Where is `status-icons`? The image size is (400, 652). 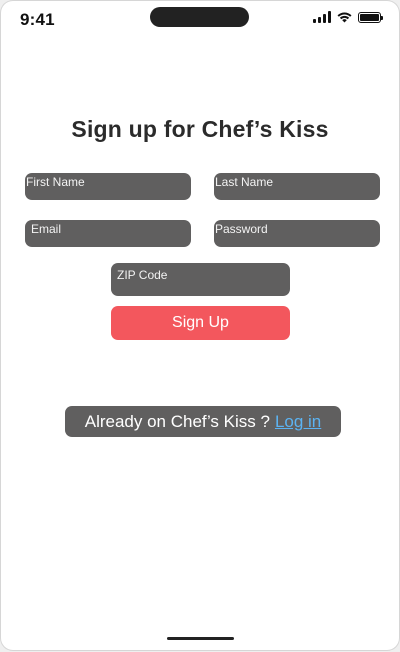
status-icons is located at coordinates (348, 17).